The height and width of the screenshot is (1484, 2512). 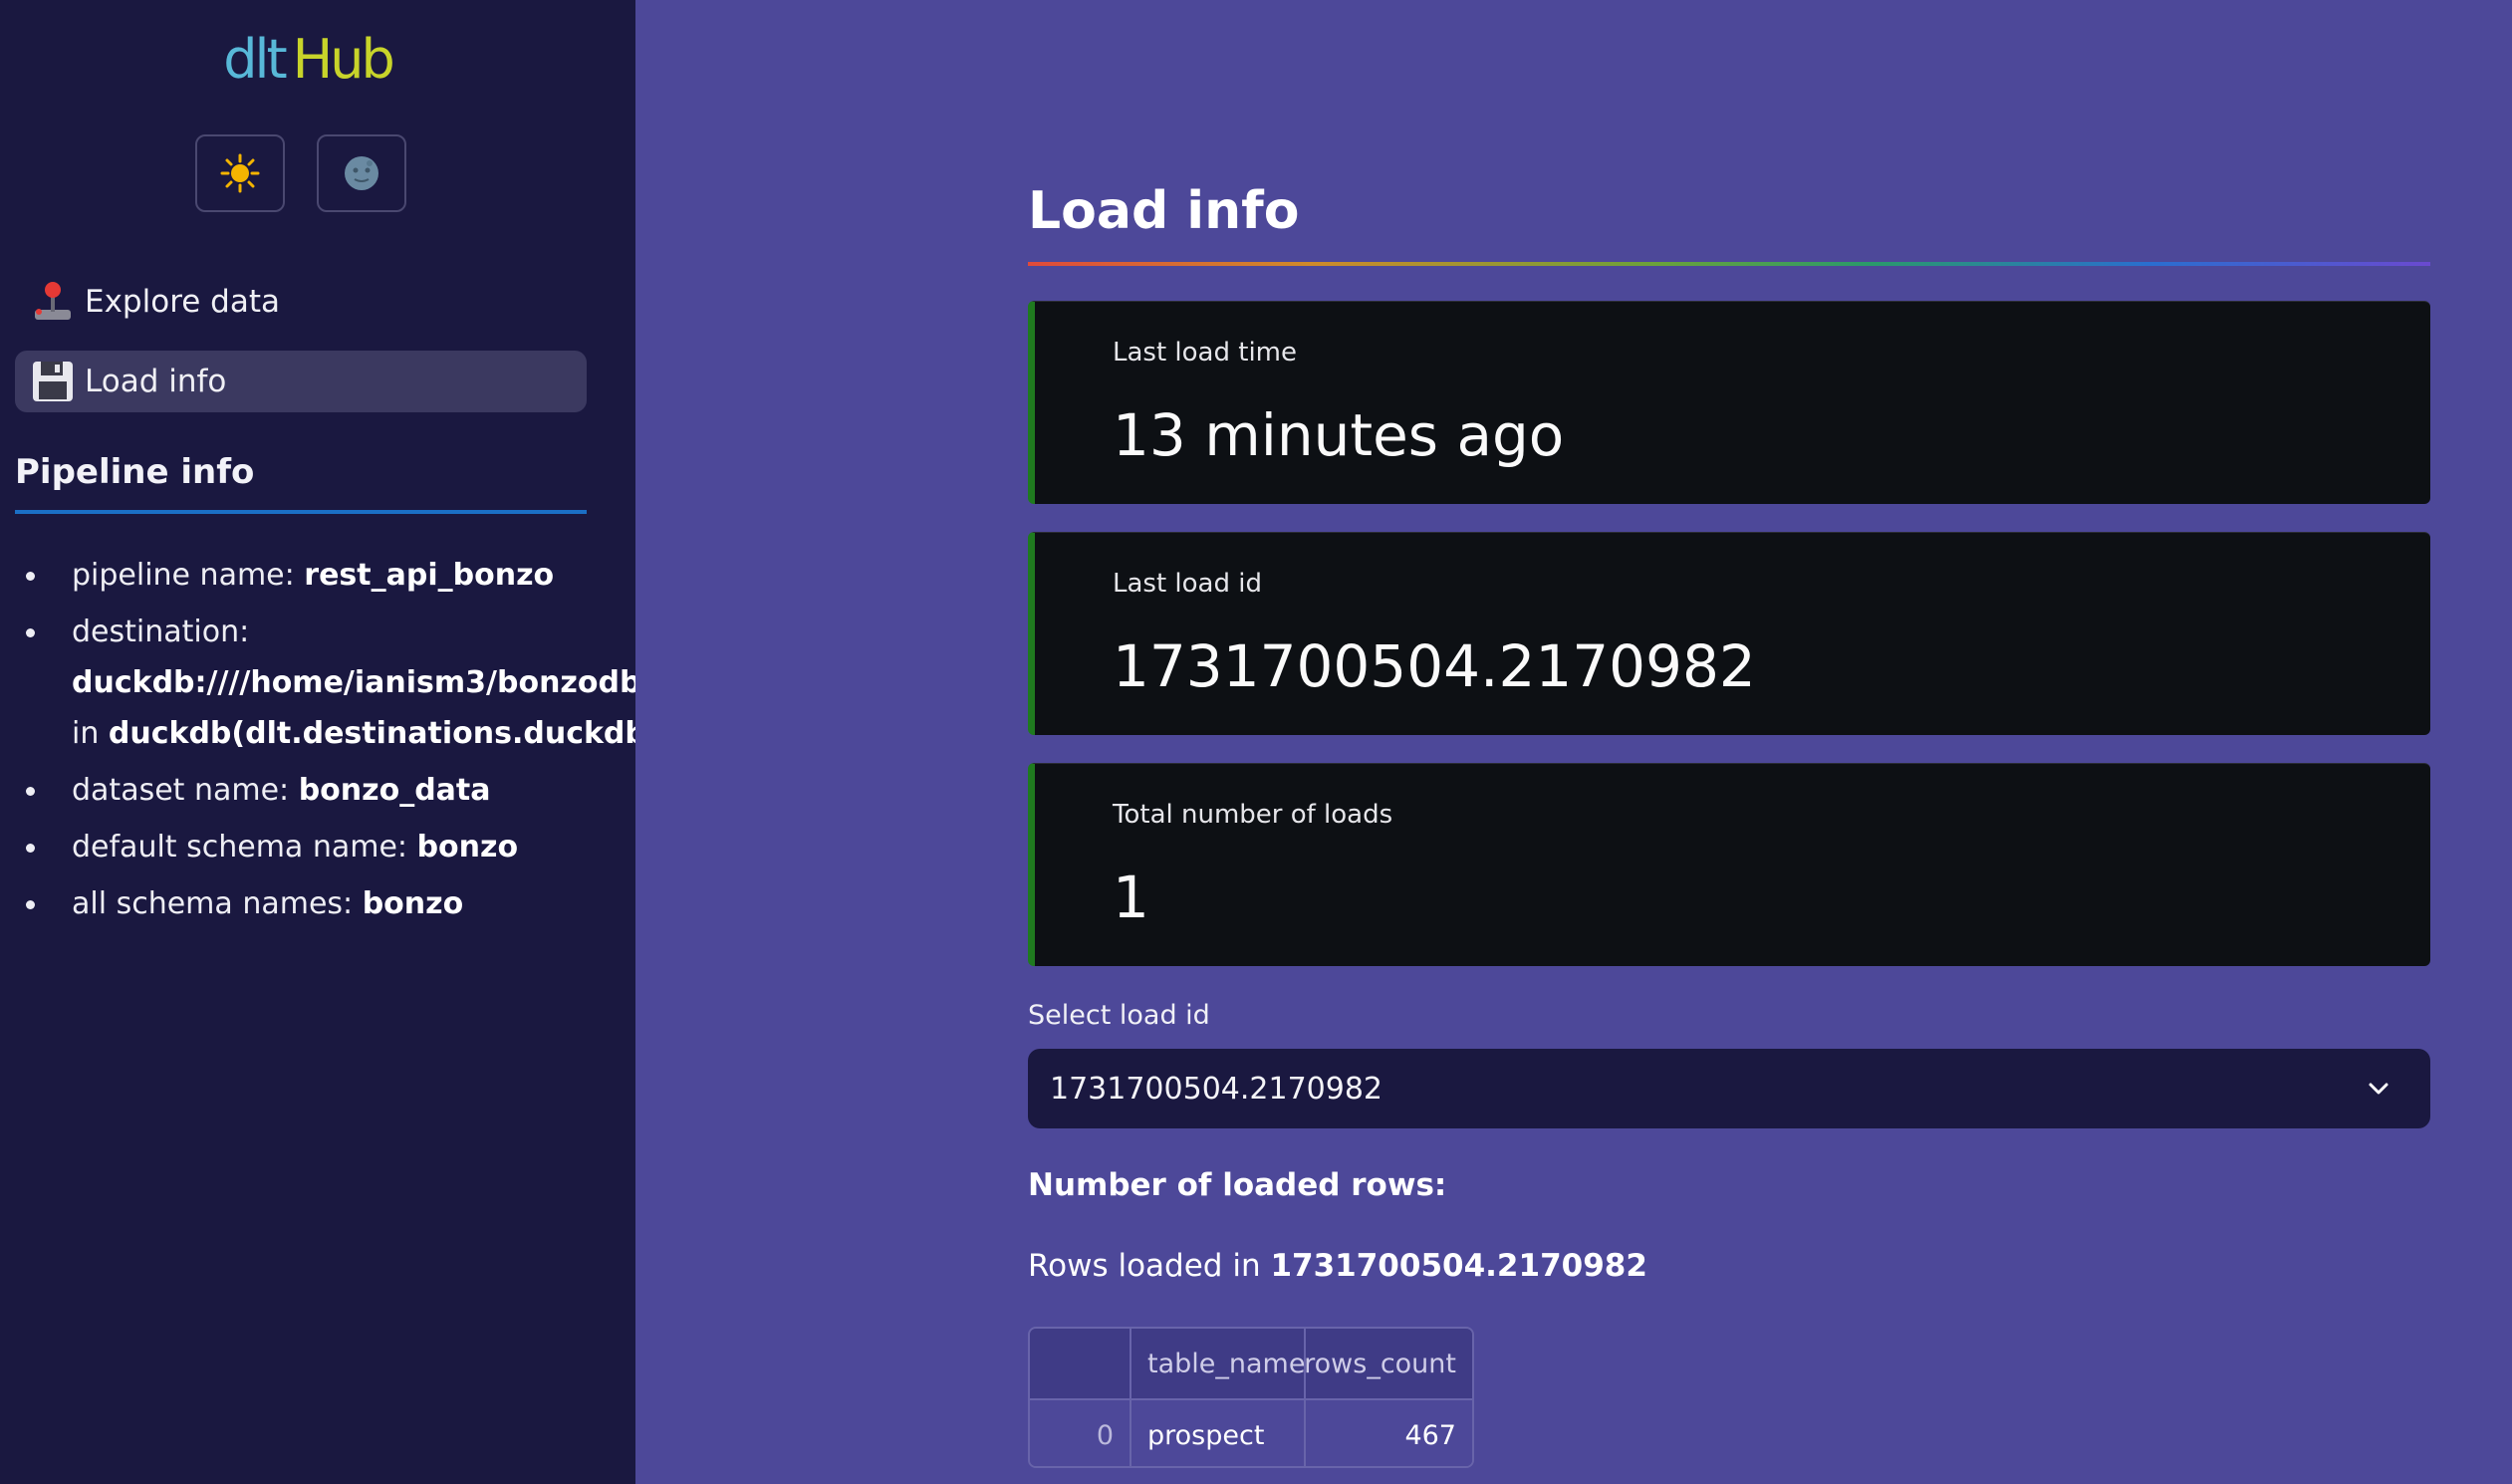 What do you see at coordinates (1081, 1363) in the screenshot?
I see `table-header-index` at bounding box center [1081, 1363].